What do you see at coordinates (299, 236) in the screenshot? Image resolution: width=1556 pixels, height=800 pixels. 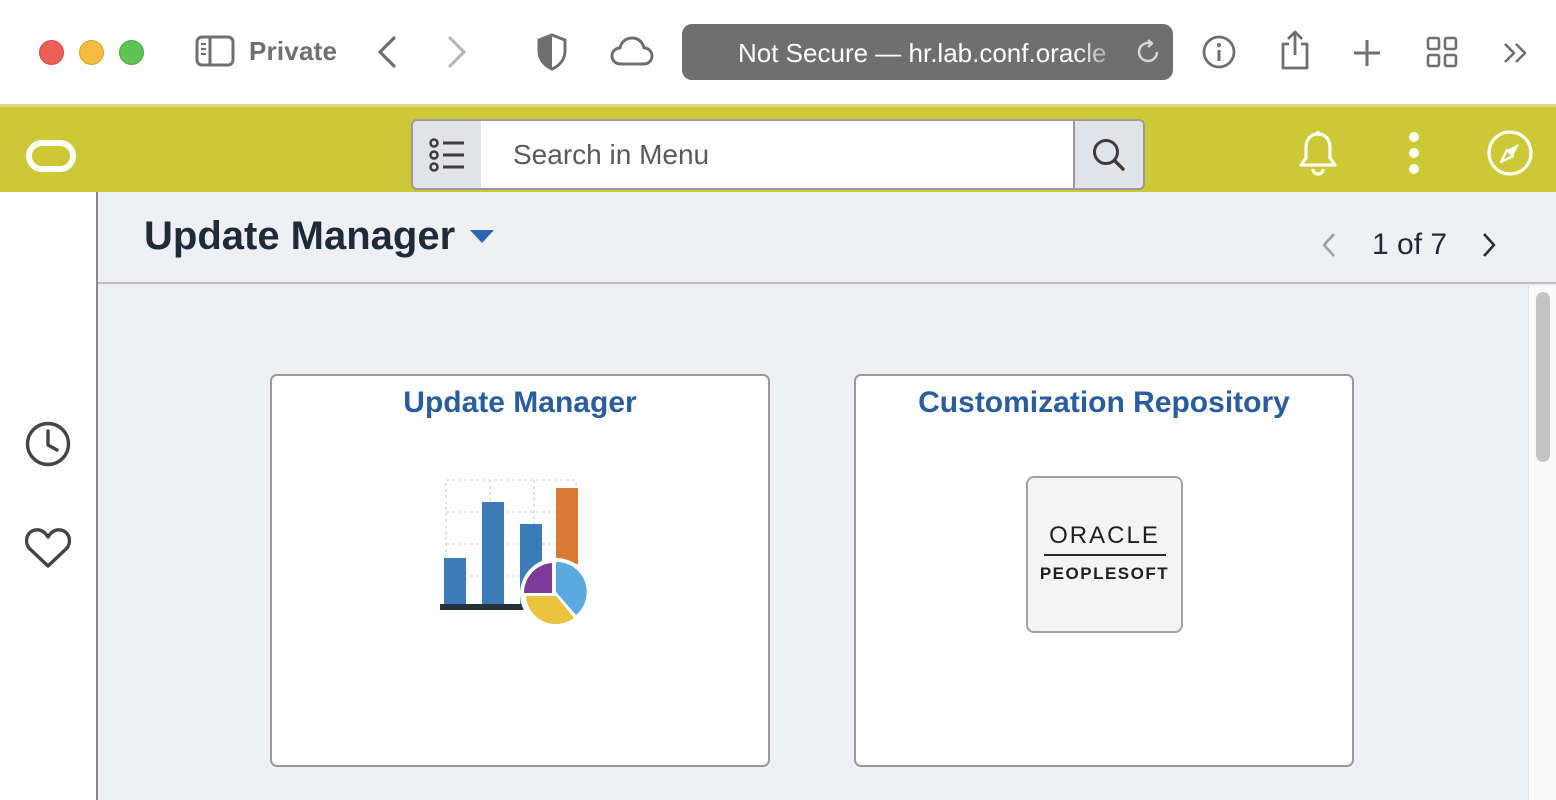 I see `page-title: Update Manager` at bounding box center [299, 236].